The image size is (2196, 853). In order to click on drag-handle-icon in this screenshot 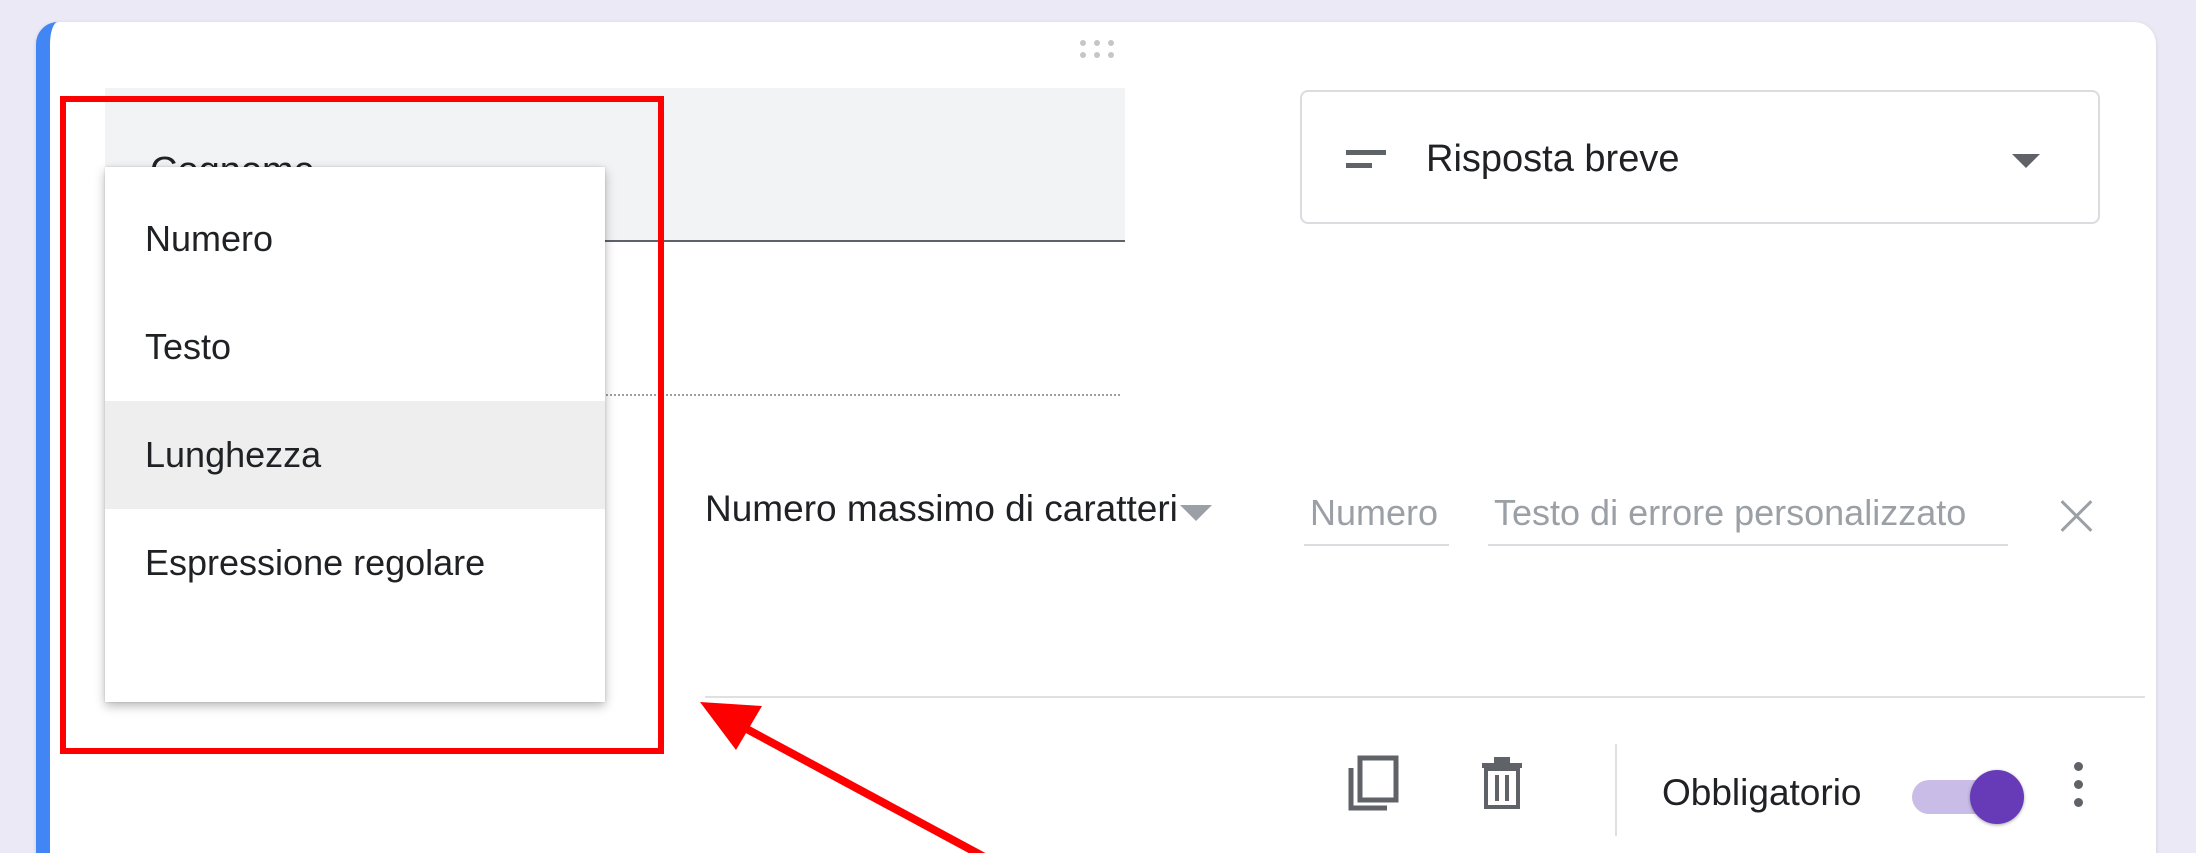, I will do `click(1101, 54)`.